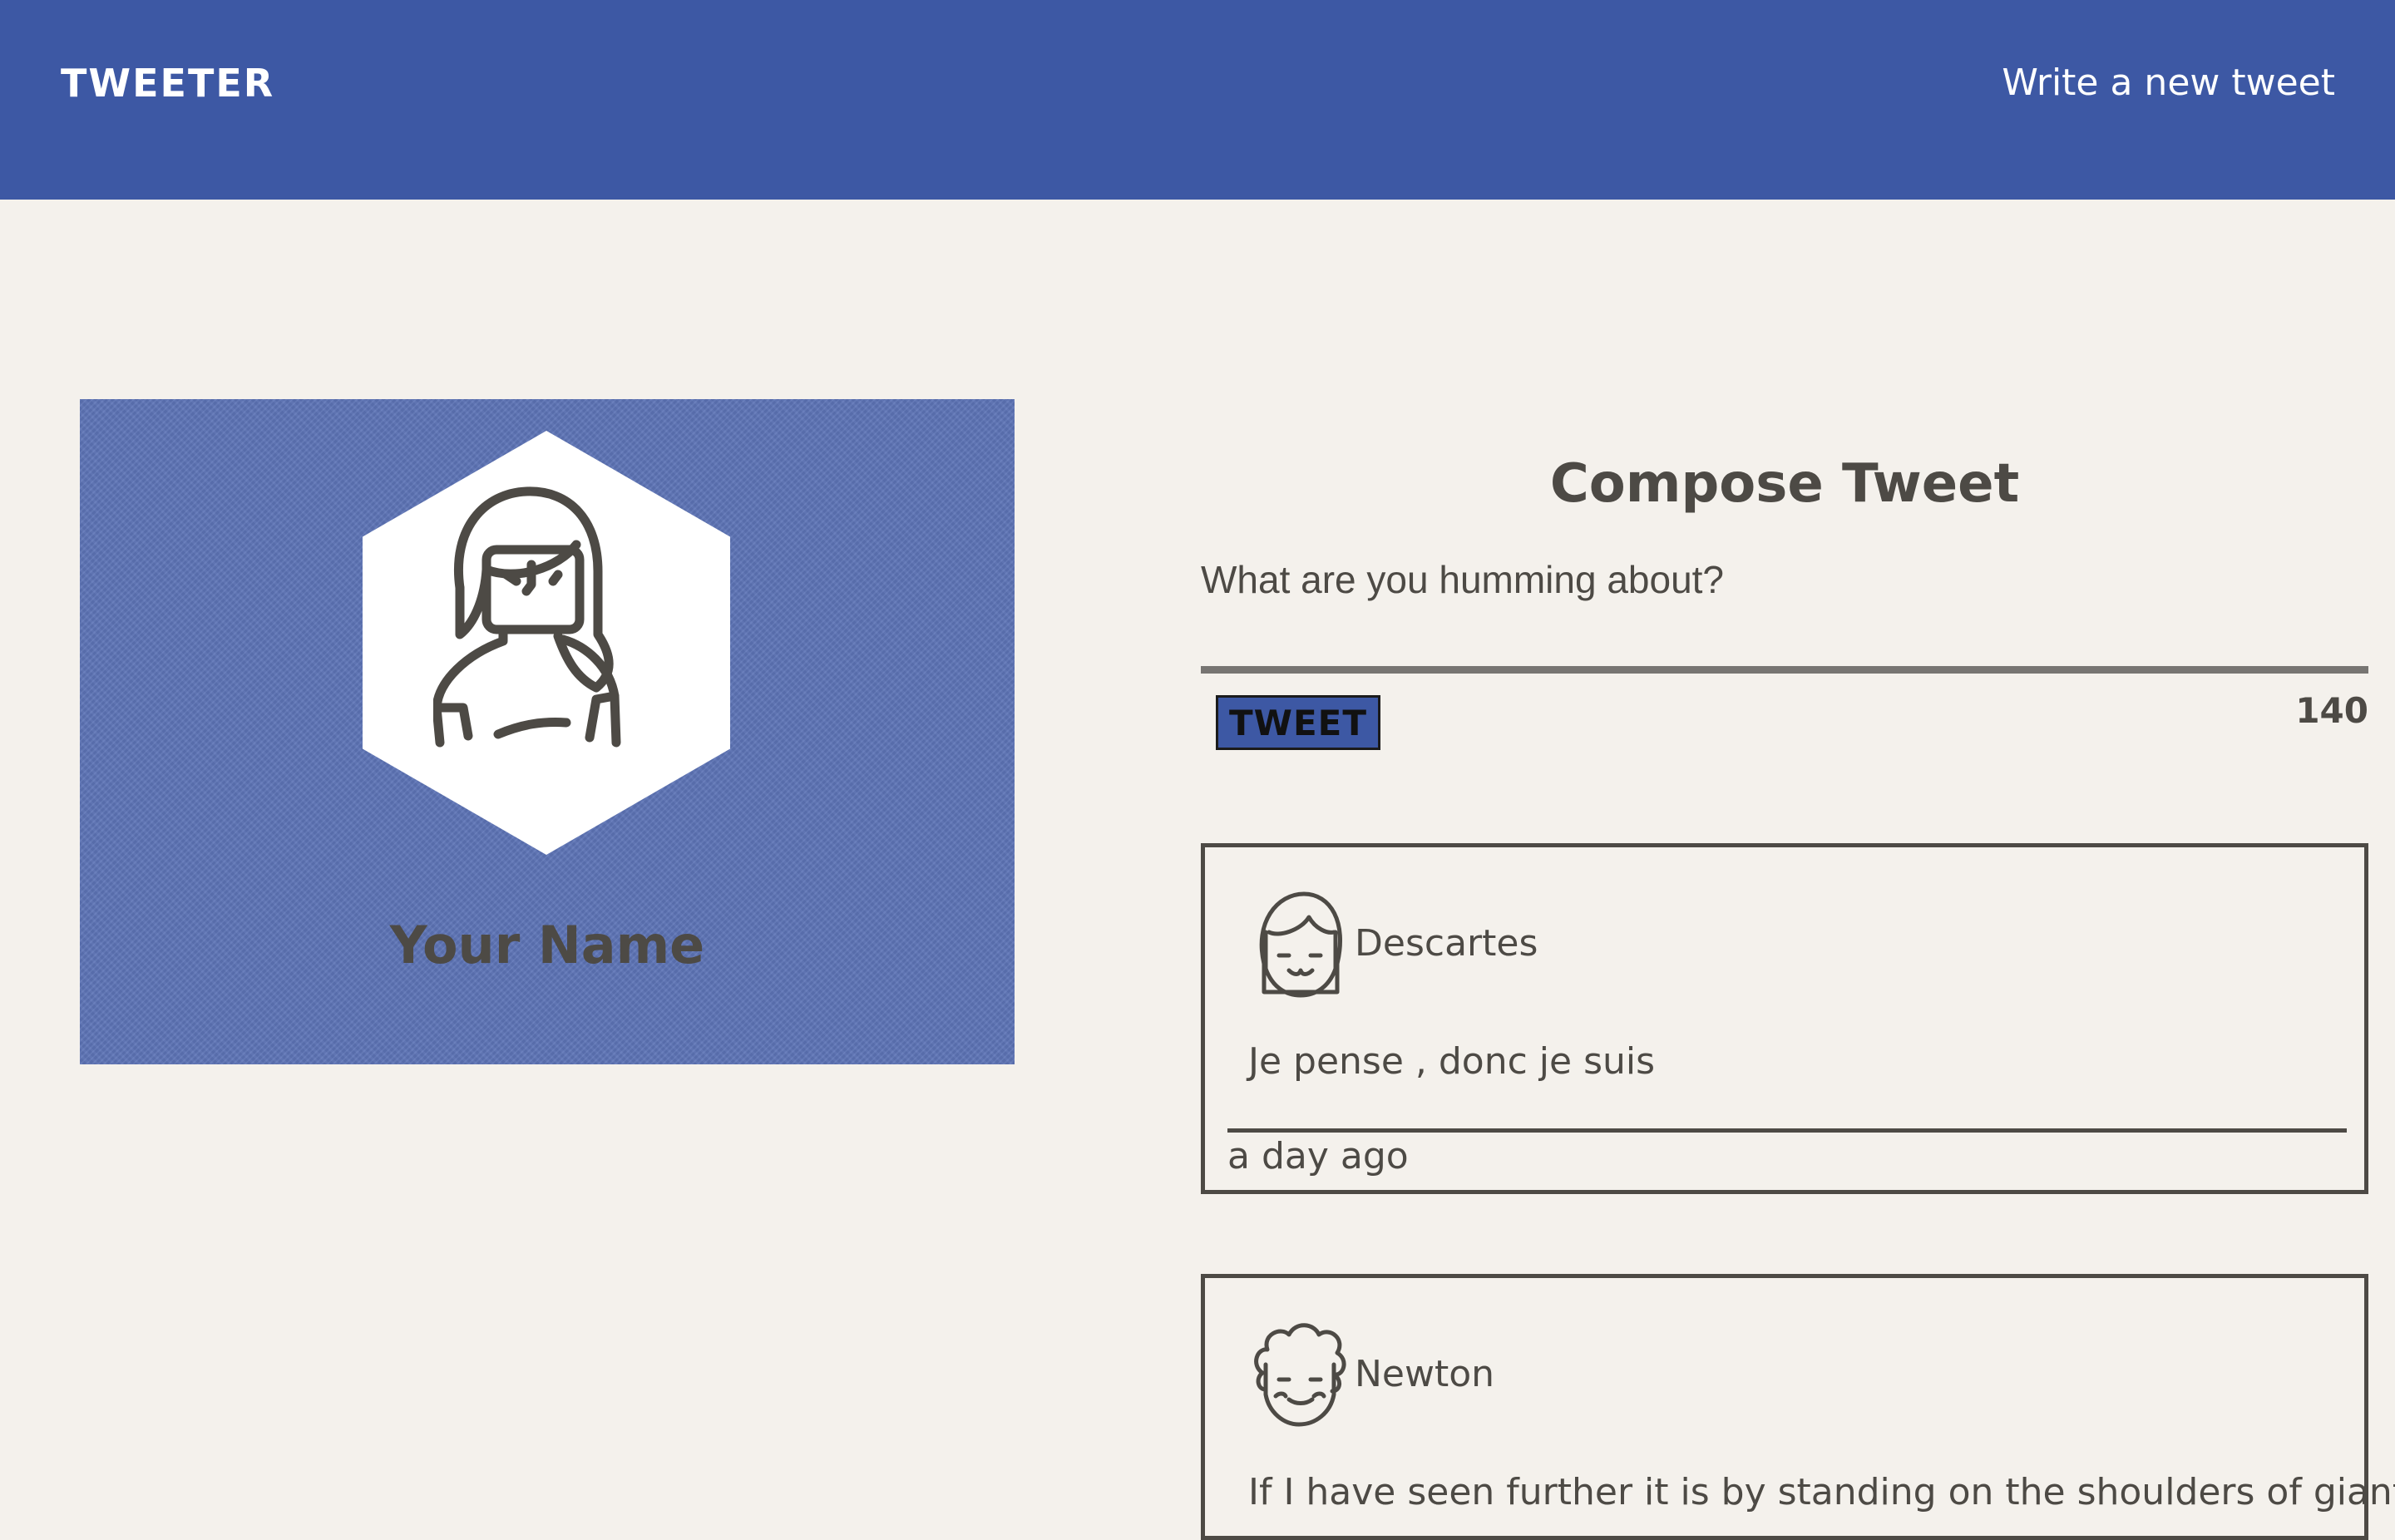 This screenshot has height=1540, width=2395. Describe the element at coordinates (2168, 83) in the screenshot. I see `write-new-tweet-link: Write a new tweet` at that location.